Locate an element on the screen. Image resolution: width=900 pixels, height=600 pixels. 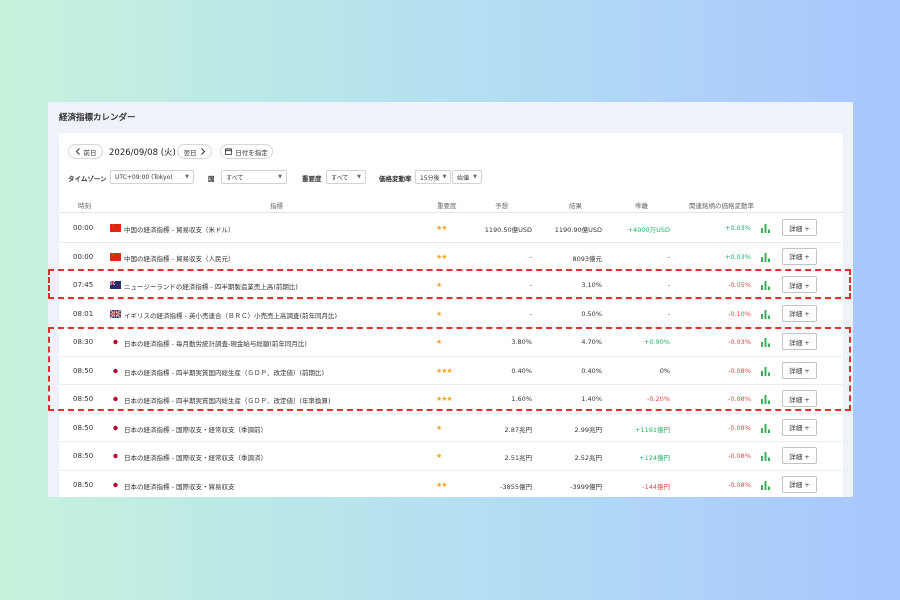
price-basis-select: 始値 ▼ is located at coordinates (467, 177).